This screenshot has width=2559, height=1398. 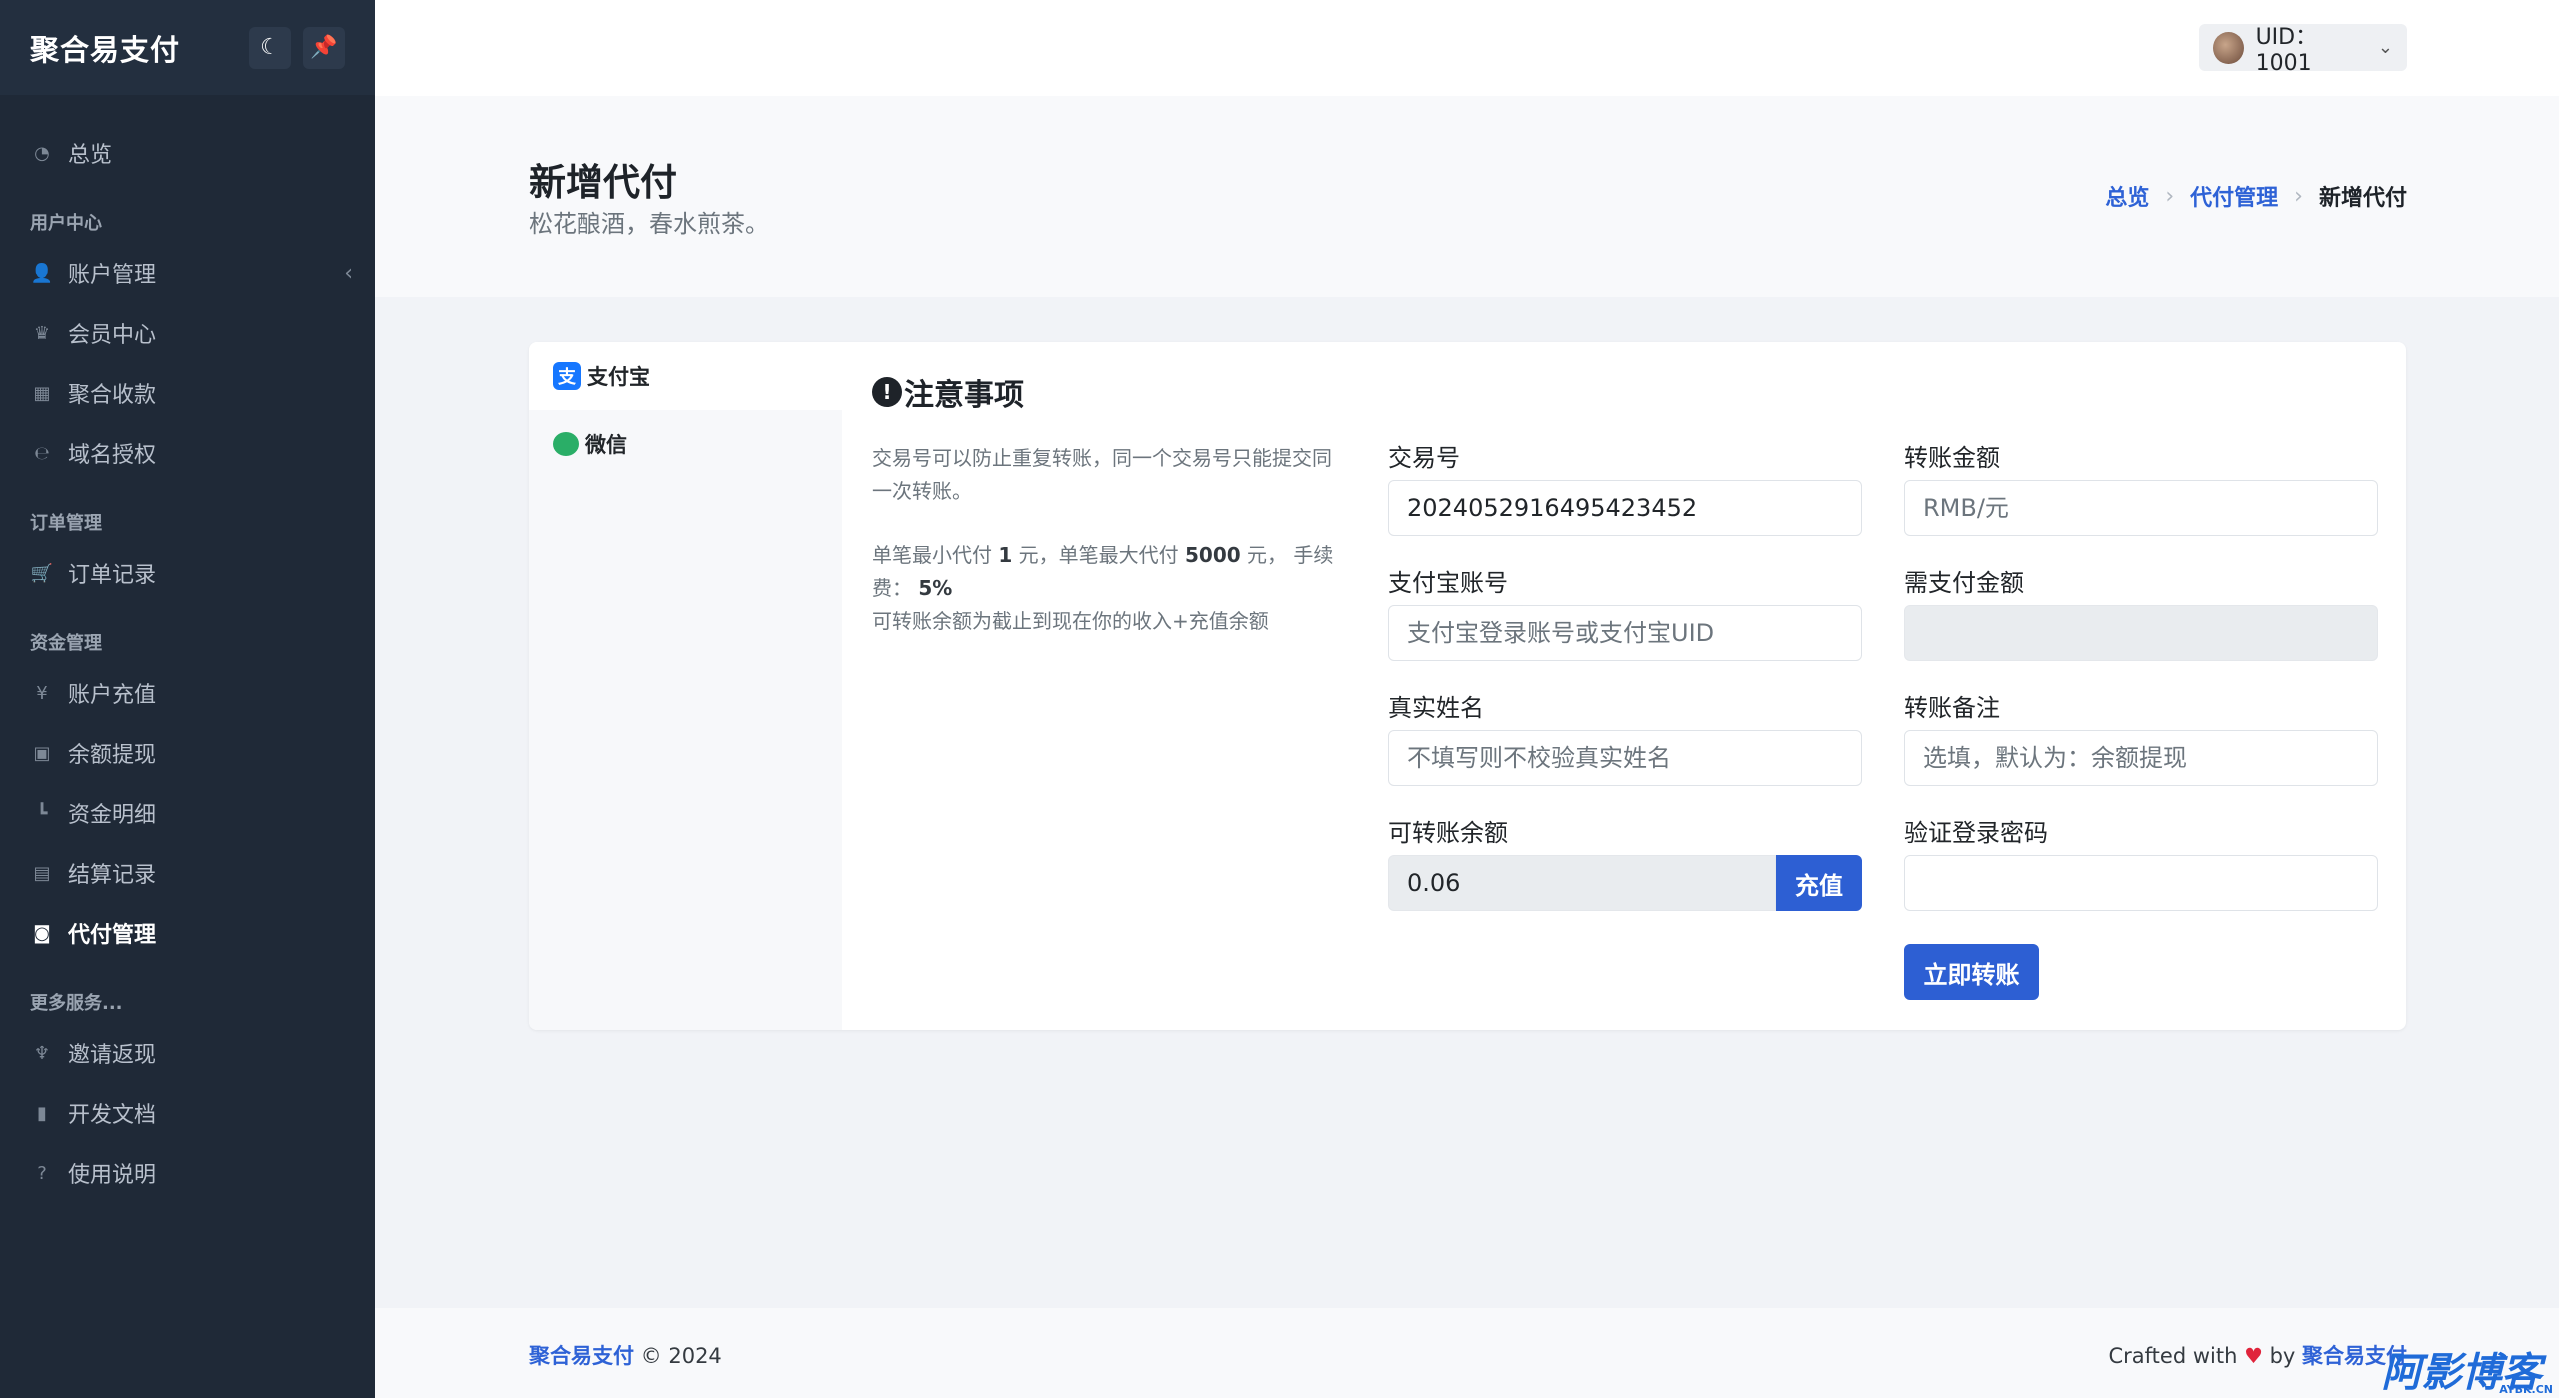 I want to click on sidebar-item-label: 会员中心, so click(x=112, y=335).